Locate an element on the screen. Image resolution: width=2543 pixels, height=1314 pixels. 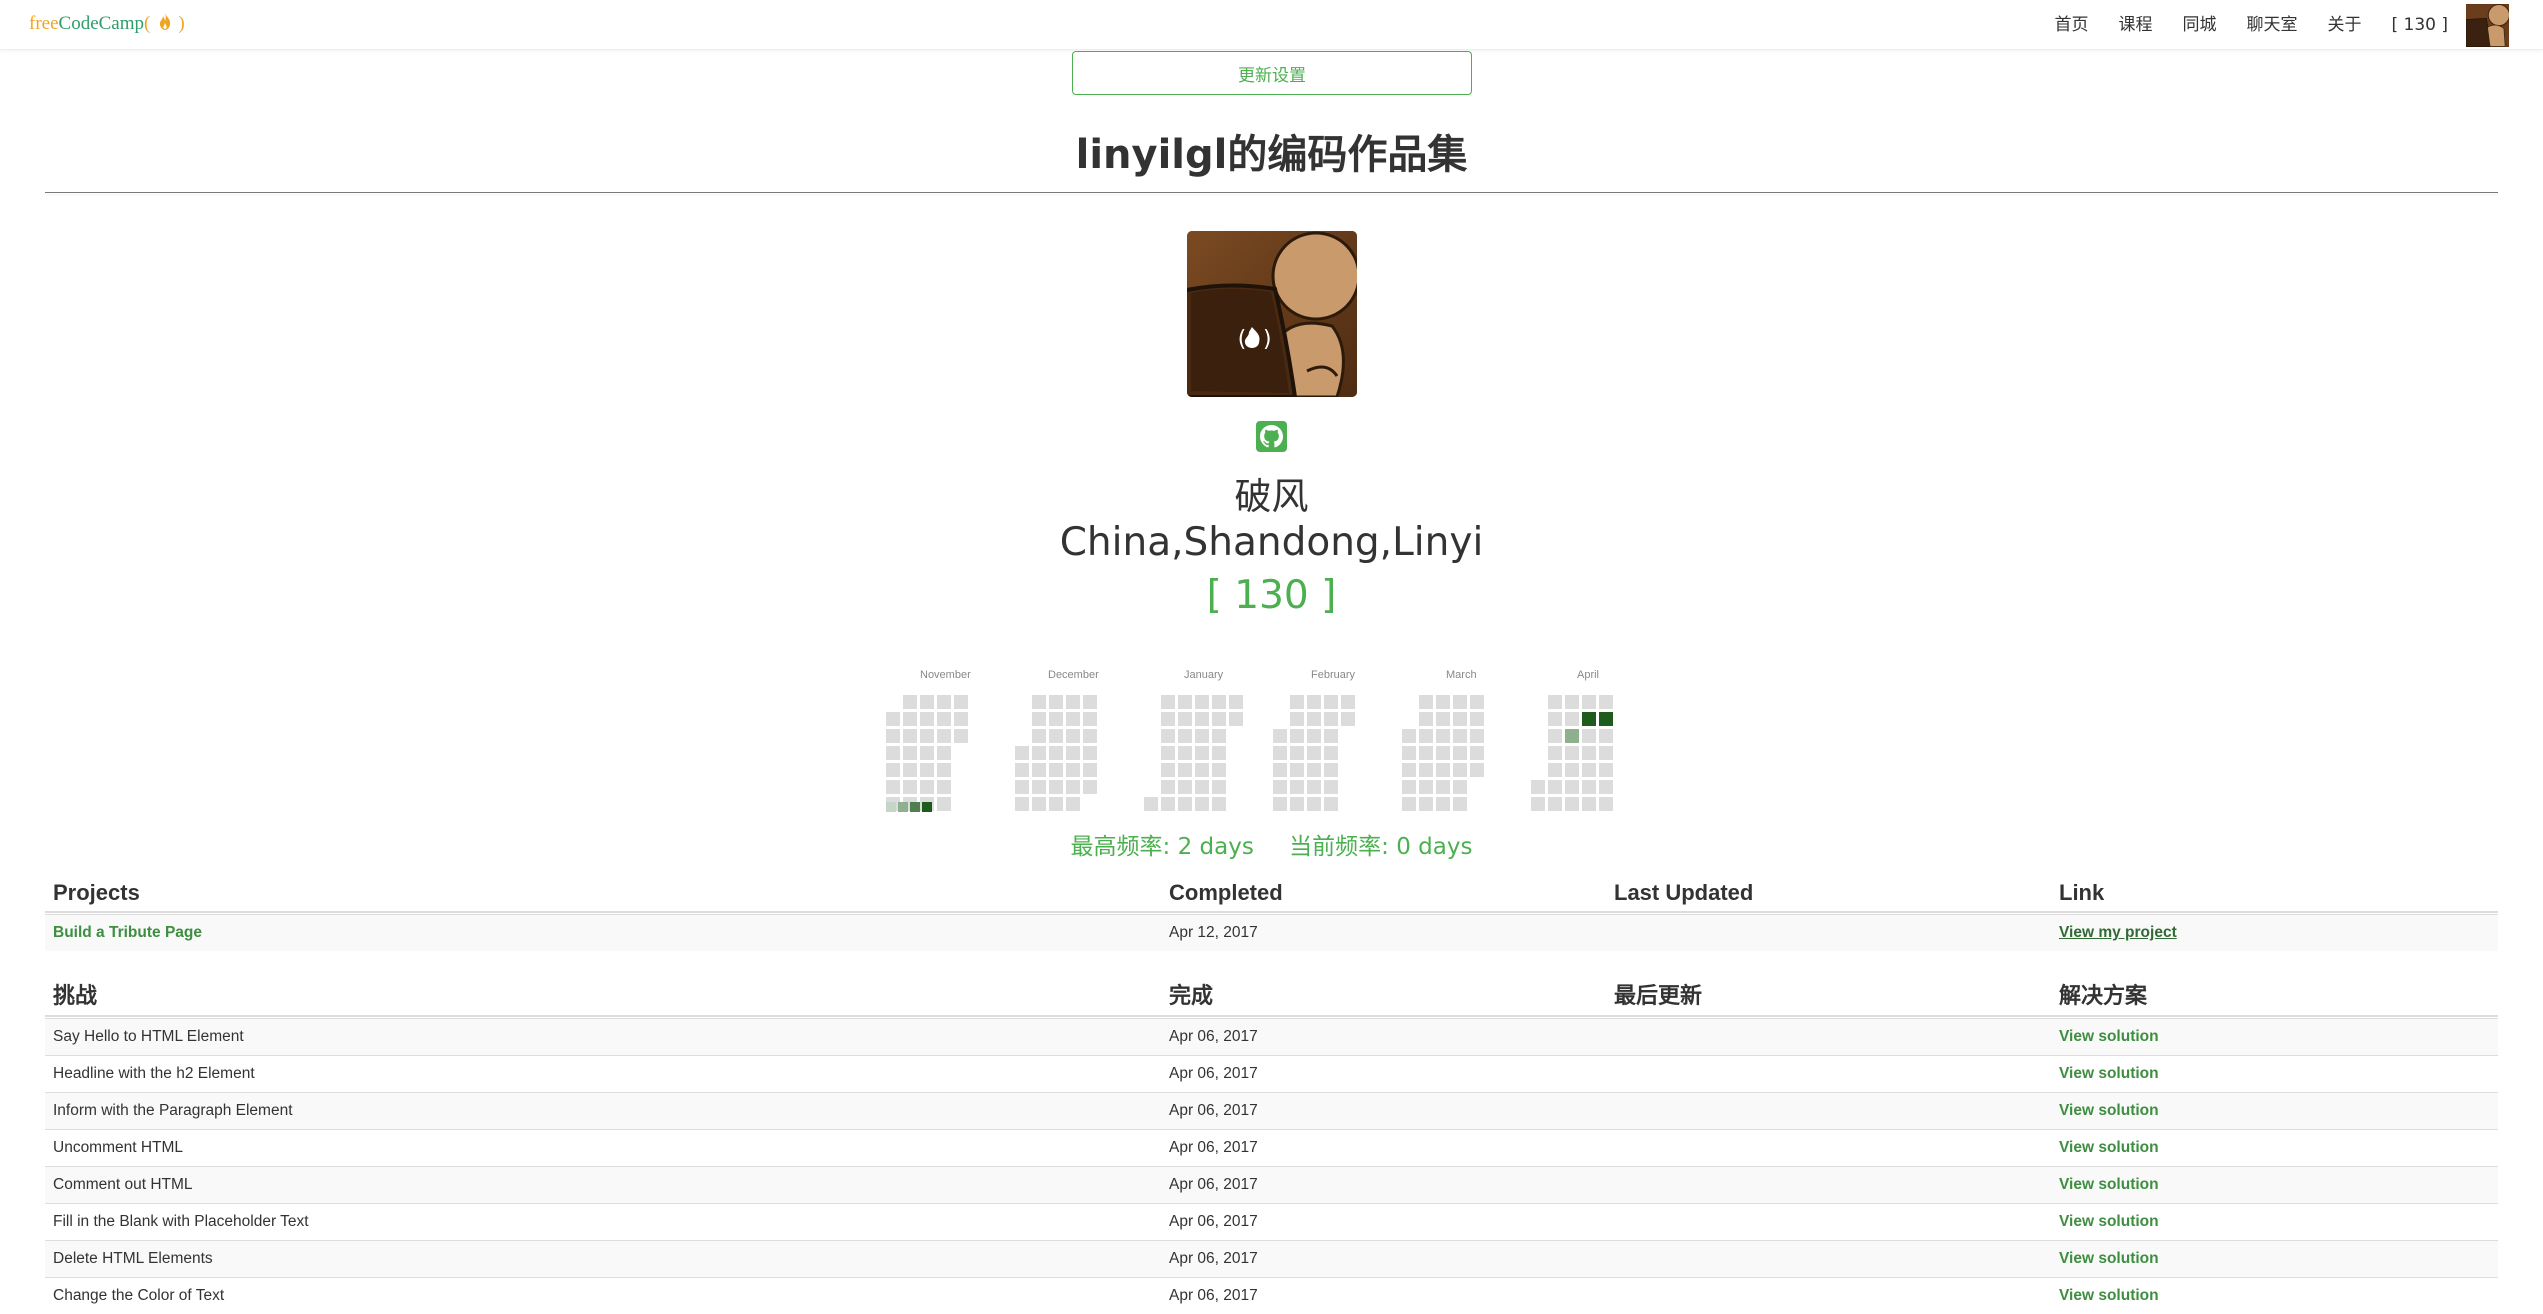
title-divider-shade is located at coordinates (1271, 195).